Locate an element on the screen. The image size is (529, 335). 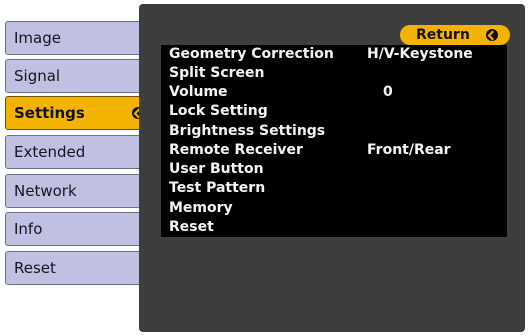
menu-item-value: Front/Rear is located at coordinates (409, 150).